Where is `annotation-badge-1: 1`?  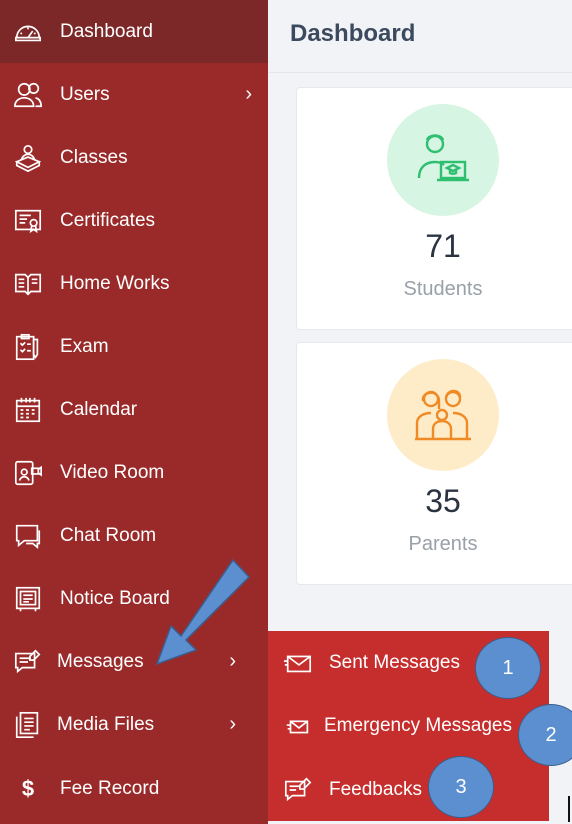
annotation-badge-1: 1 is located at coordinates (508, 668).